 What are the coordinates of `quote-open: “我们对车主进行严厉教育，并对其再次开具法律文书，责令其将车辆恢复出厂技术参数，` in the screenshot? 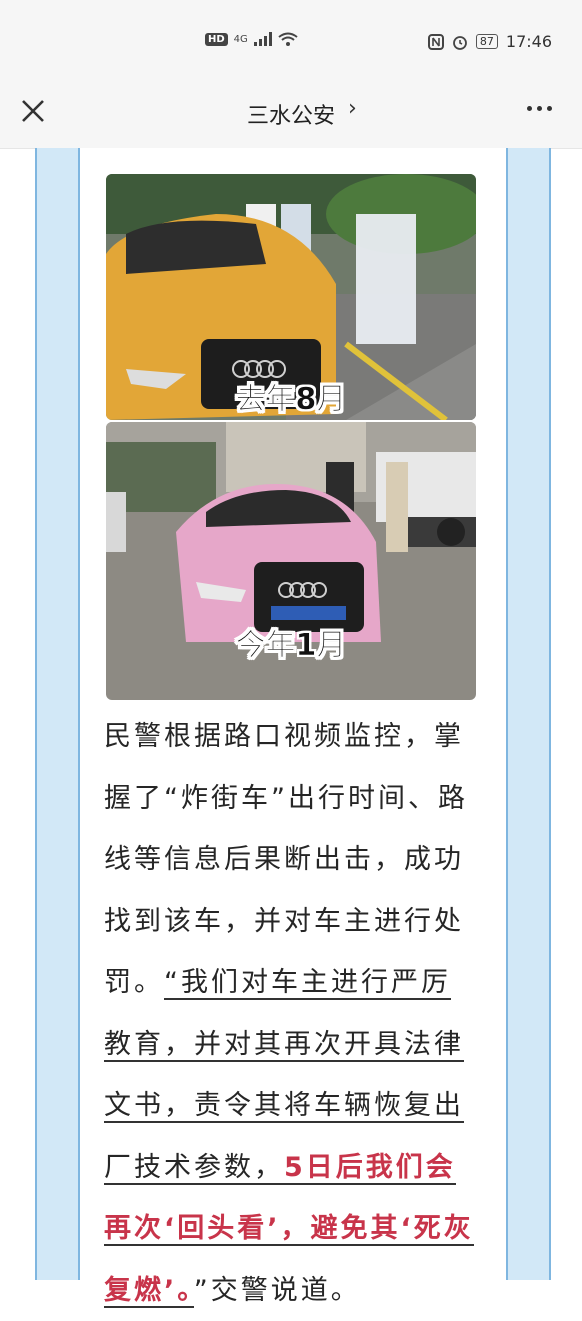 It's located at (284, 1075).